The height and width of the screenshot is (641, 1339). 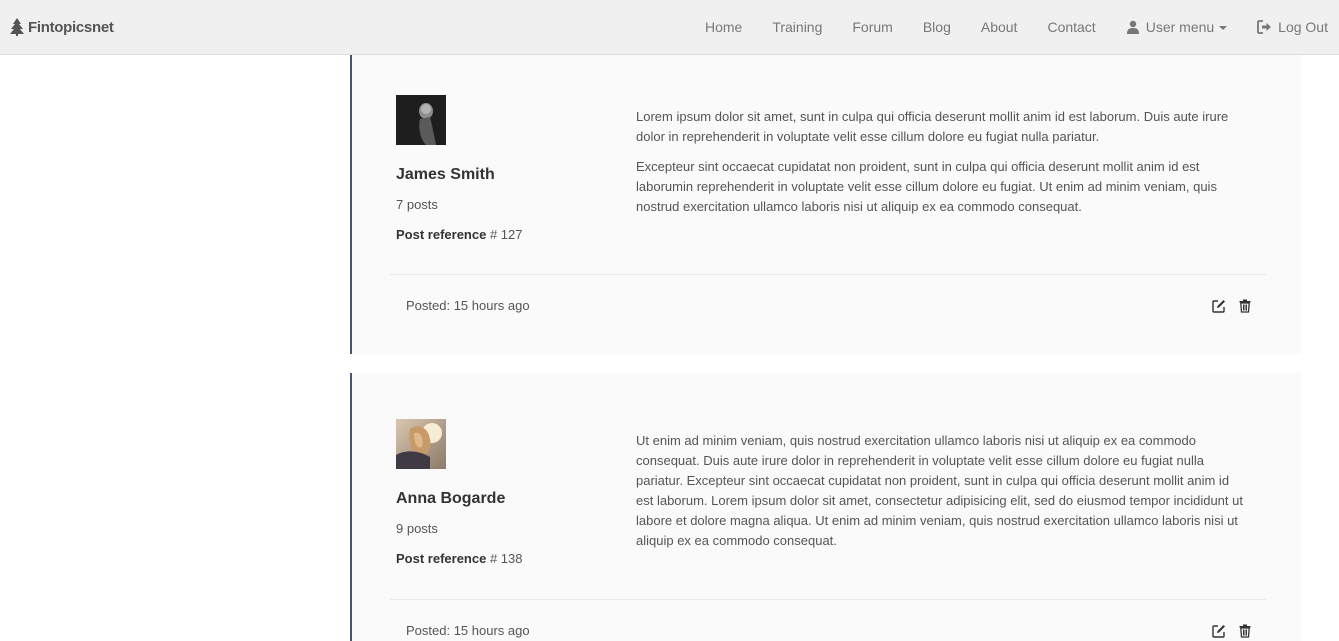 I want to click on post-reference: Post reference # 127, so click(x=496, y=235).